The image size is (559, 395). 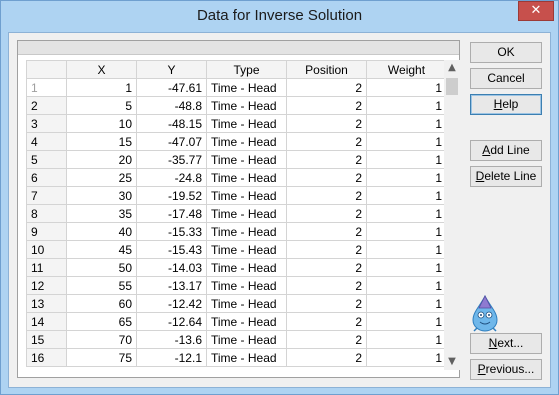 What do you see at coordinates (46, 267) in the screenshot?
I see `row-number-cell: 11` at bounding box center [46, 267].